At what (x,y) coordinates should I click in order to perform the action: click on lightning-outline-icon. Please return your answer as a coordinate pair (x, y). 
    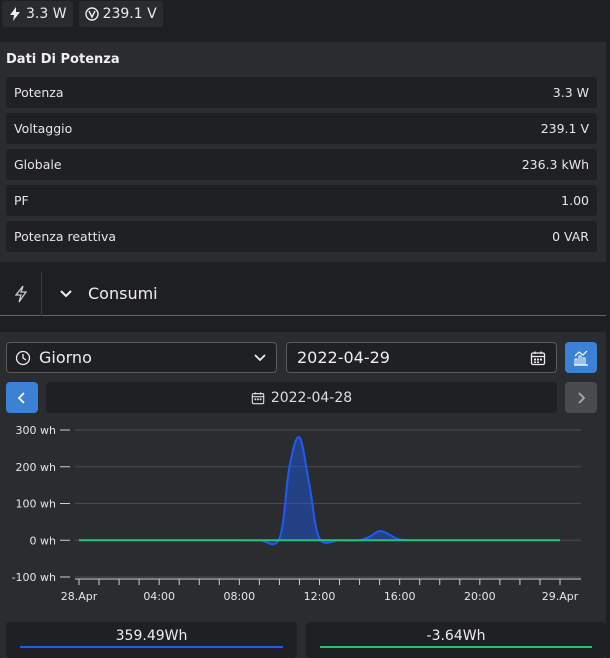
    Looking at the image, I should click on (20, 293).